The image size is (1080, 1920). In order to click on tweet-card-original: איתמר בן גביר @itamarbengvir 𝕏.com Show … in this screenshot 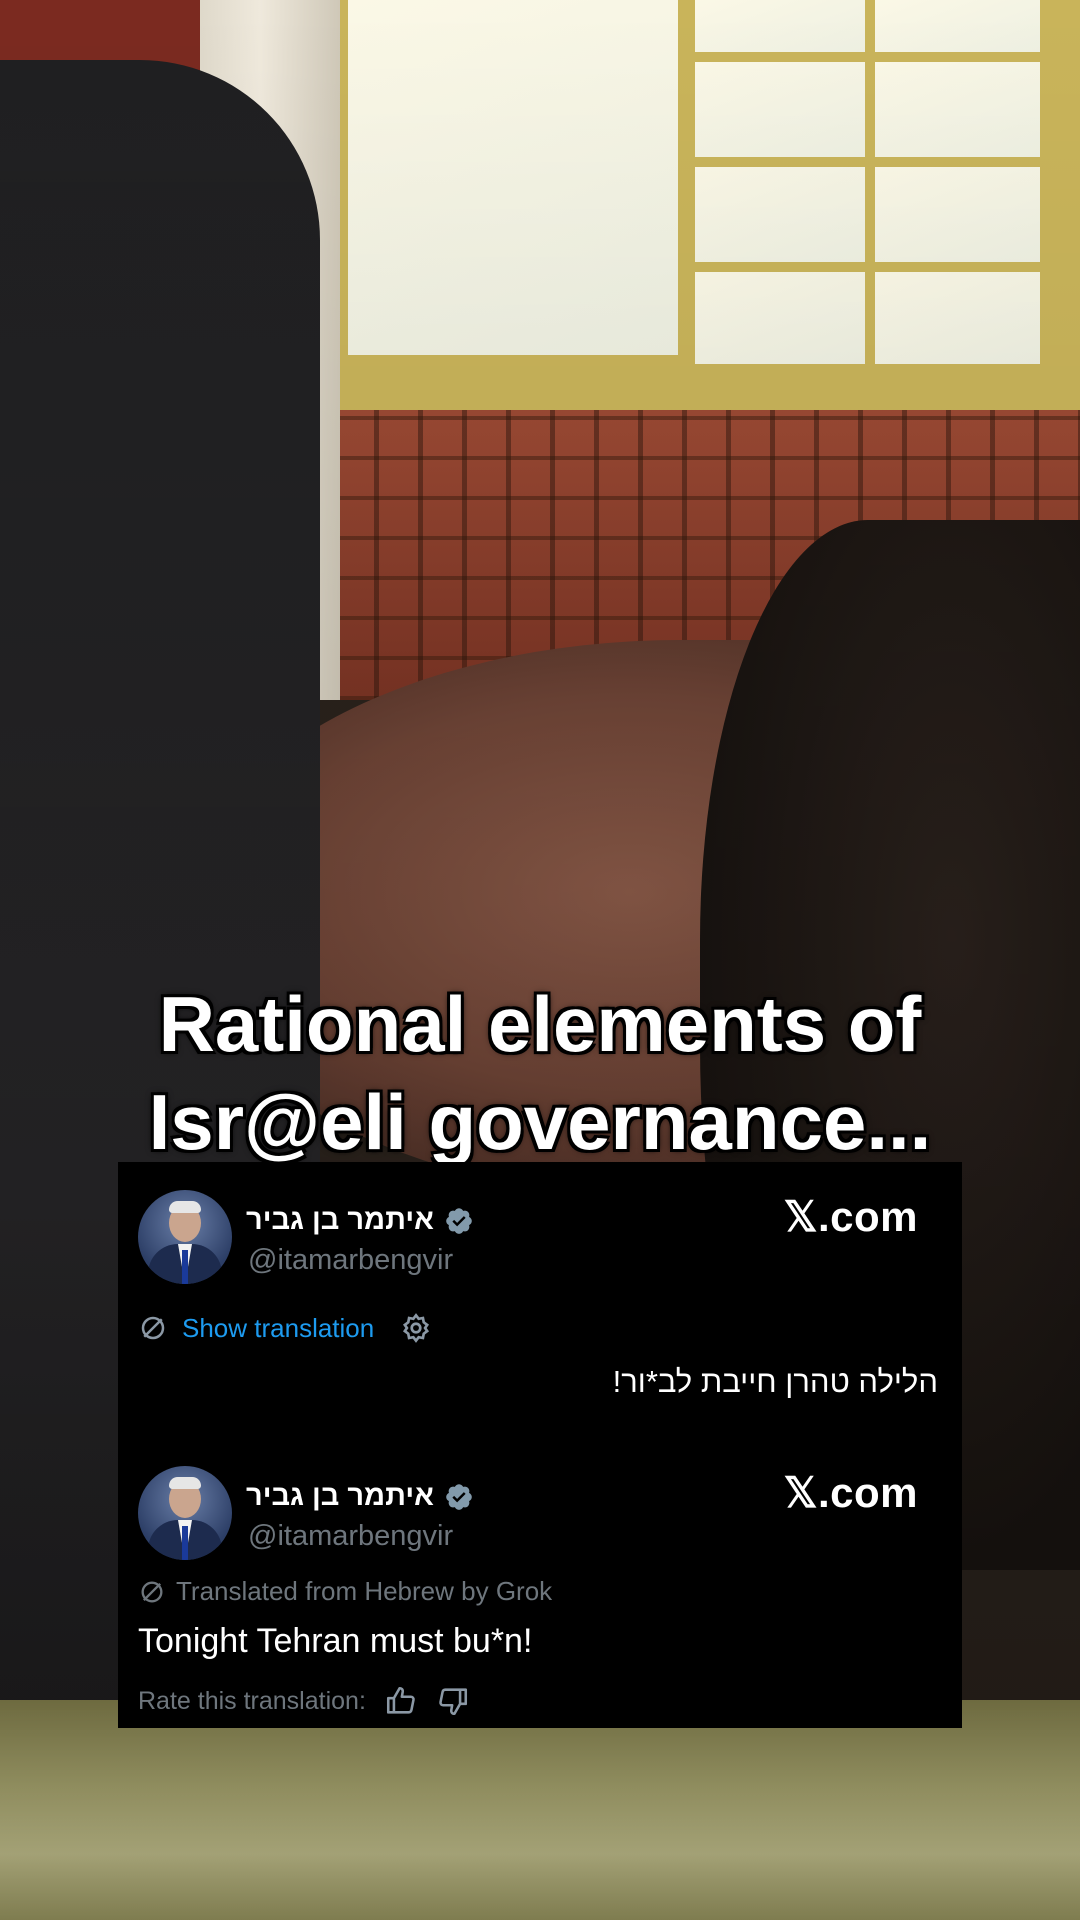, I will do `click(540, 1301)`.